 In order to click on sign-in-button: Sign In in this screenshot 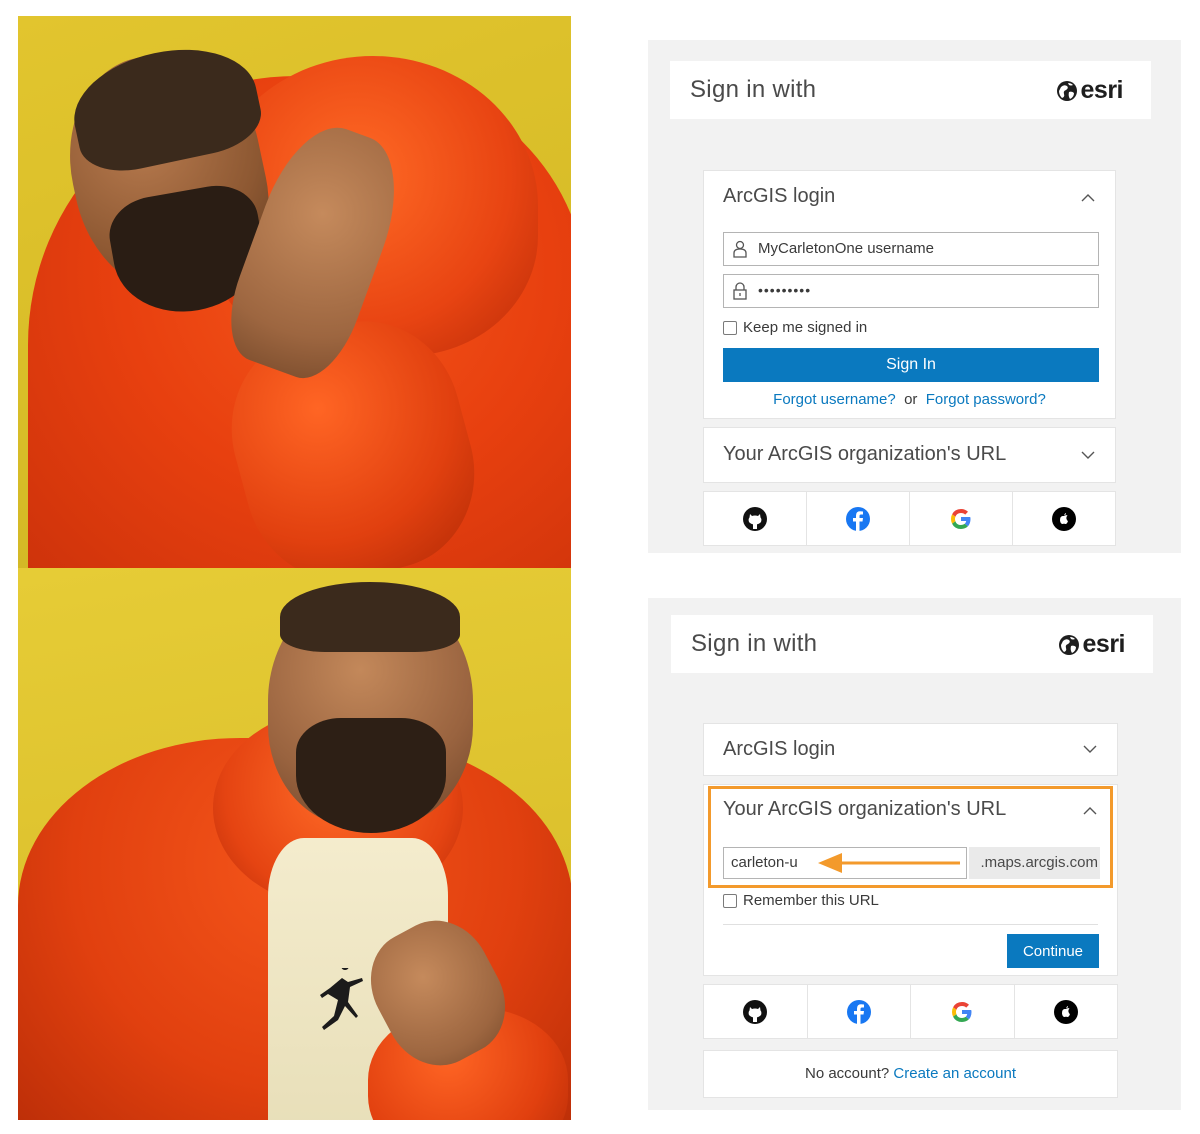, I will do `click(911, 365)`.